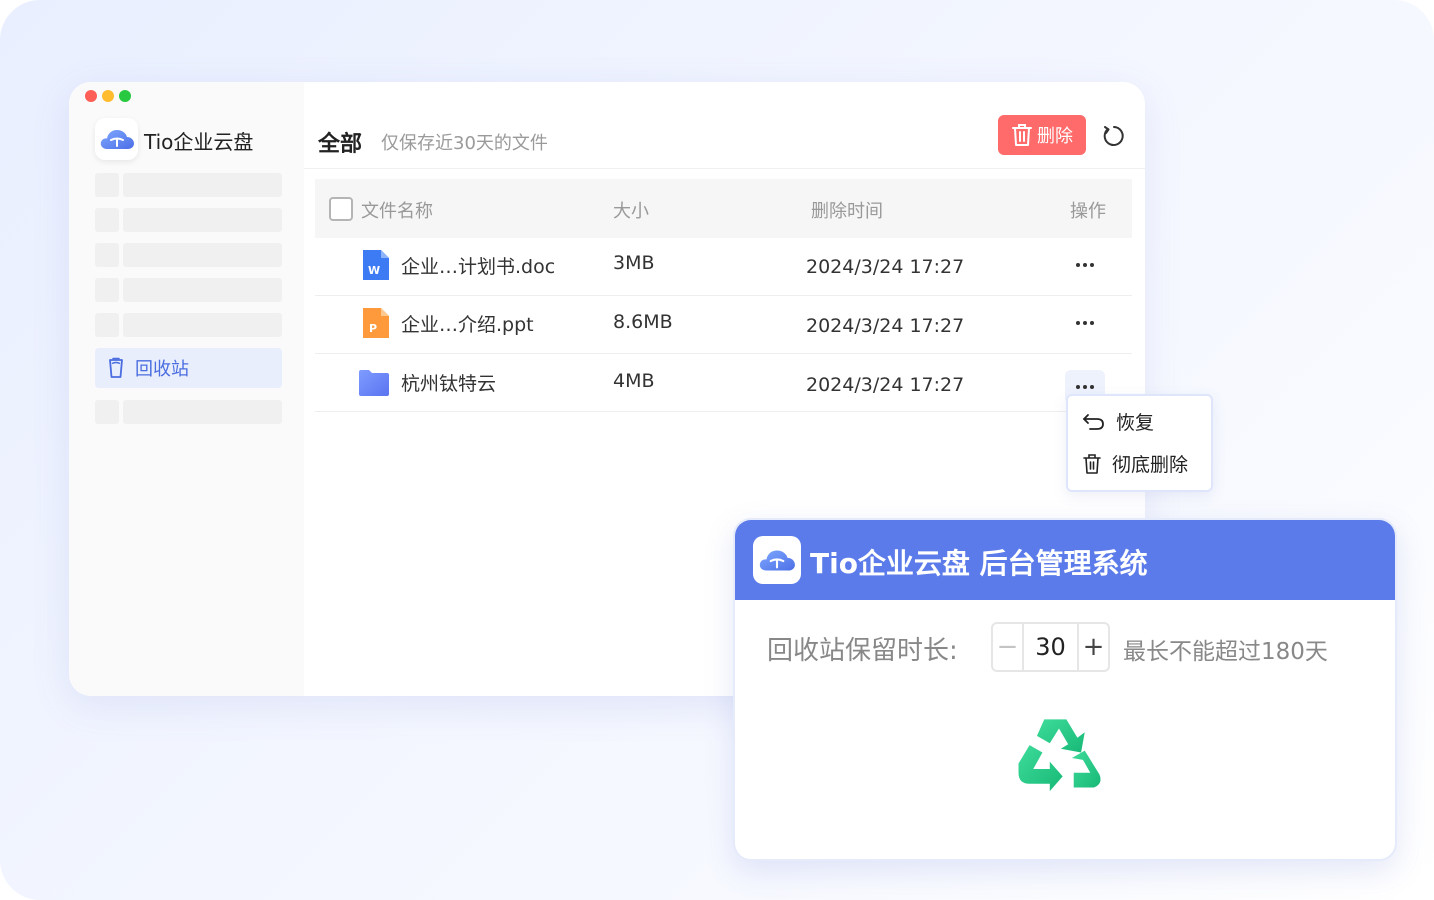 The height and width of the screenshot is (900, 1434). Describe the element at coordinates (341, 209) in the screenshot. I see `select-all-checkbox` at that location.